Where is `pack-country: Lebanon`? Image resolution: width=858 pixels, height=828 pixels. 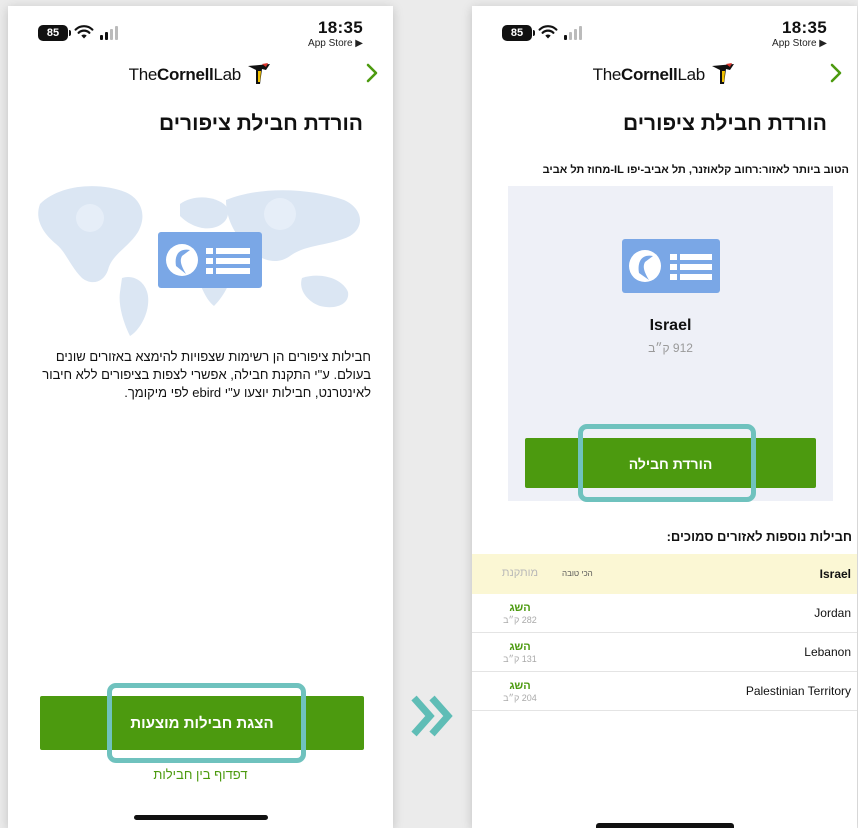
pack-country: Lebanon is located at coordinates (827, 652).